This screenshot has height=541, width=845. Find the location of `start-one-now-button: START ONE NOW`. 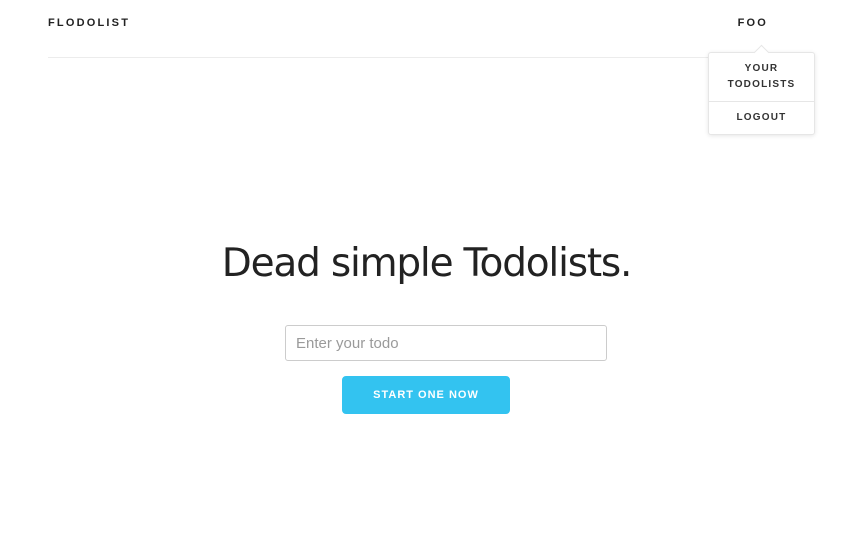

start-one-now-button: START ONE NOW is located at coordinates (426, 395).